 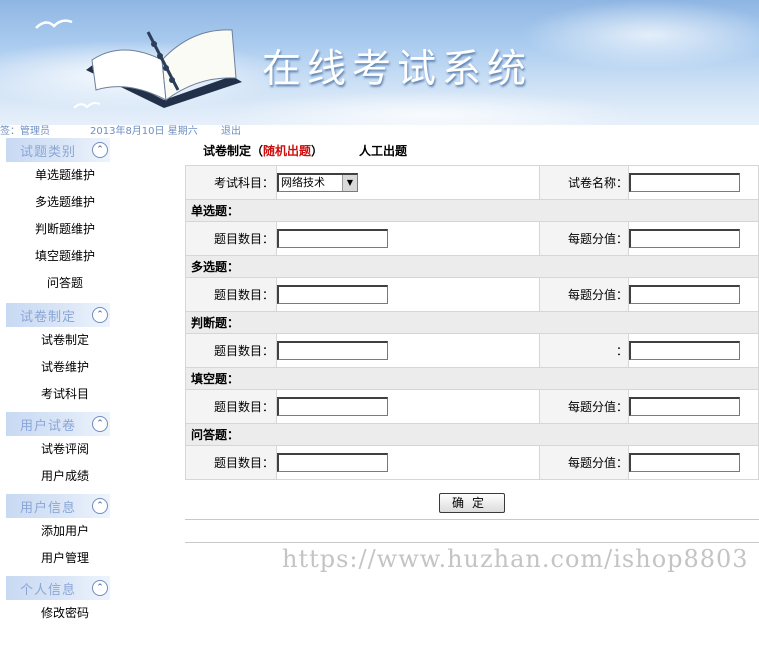 I want to click on multi-count-label: 题目数目：, so click(x=231, y=294).